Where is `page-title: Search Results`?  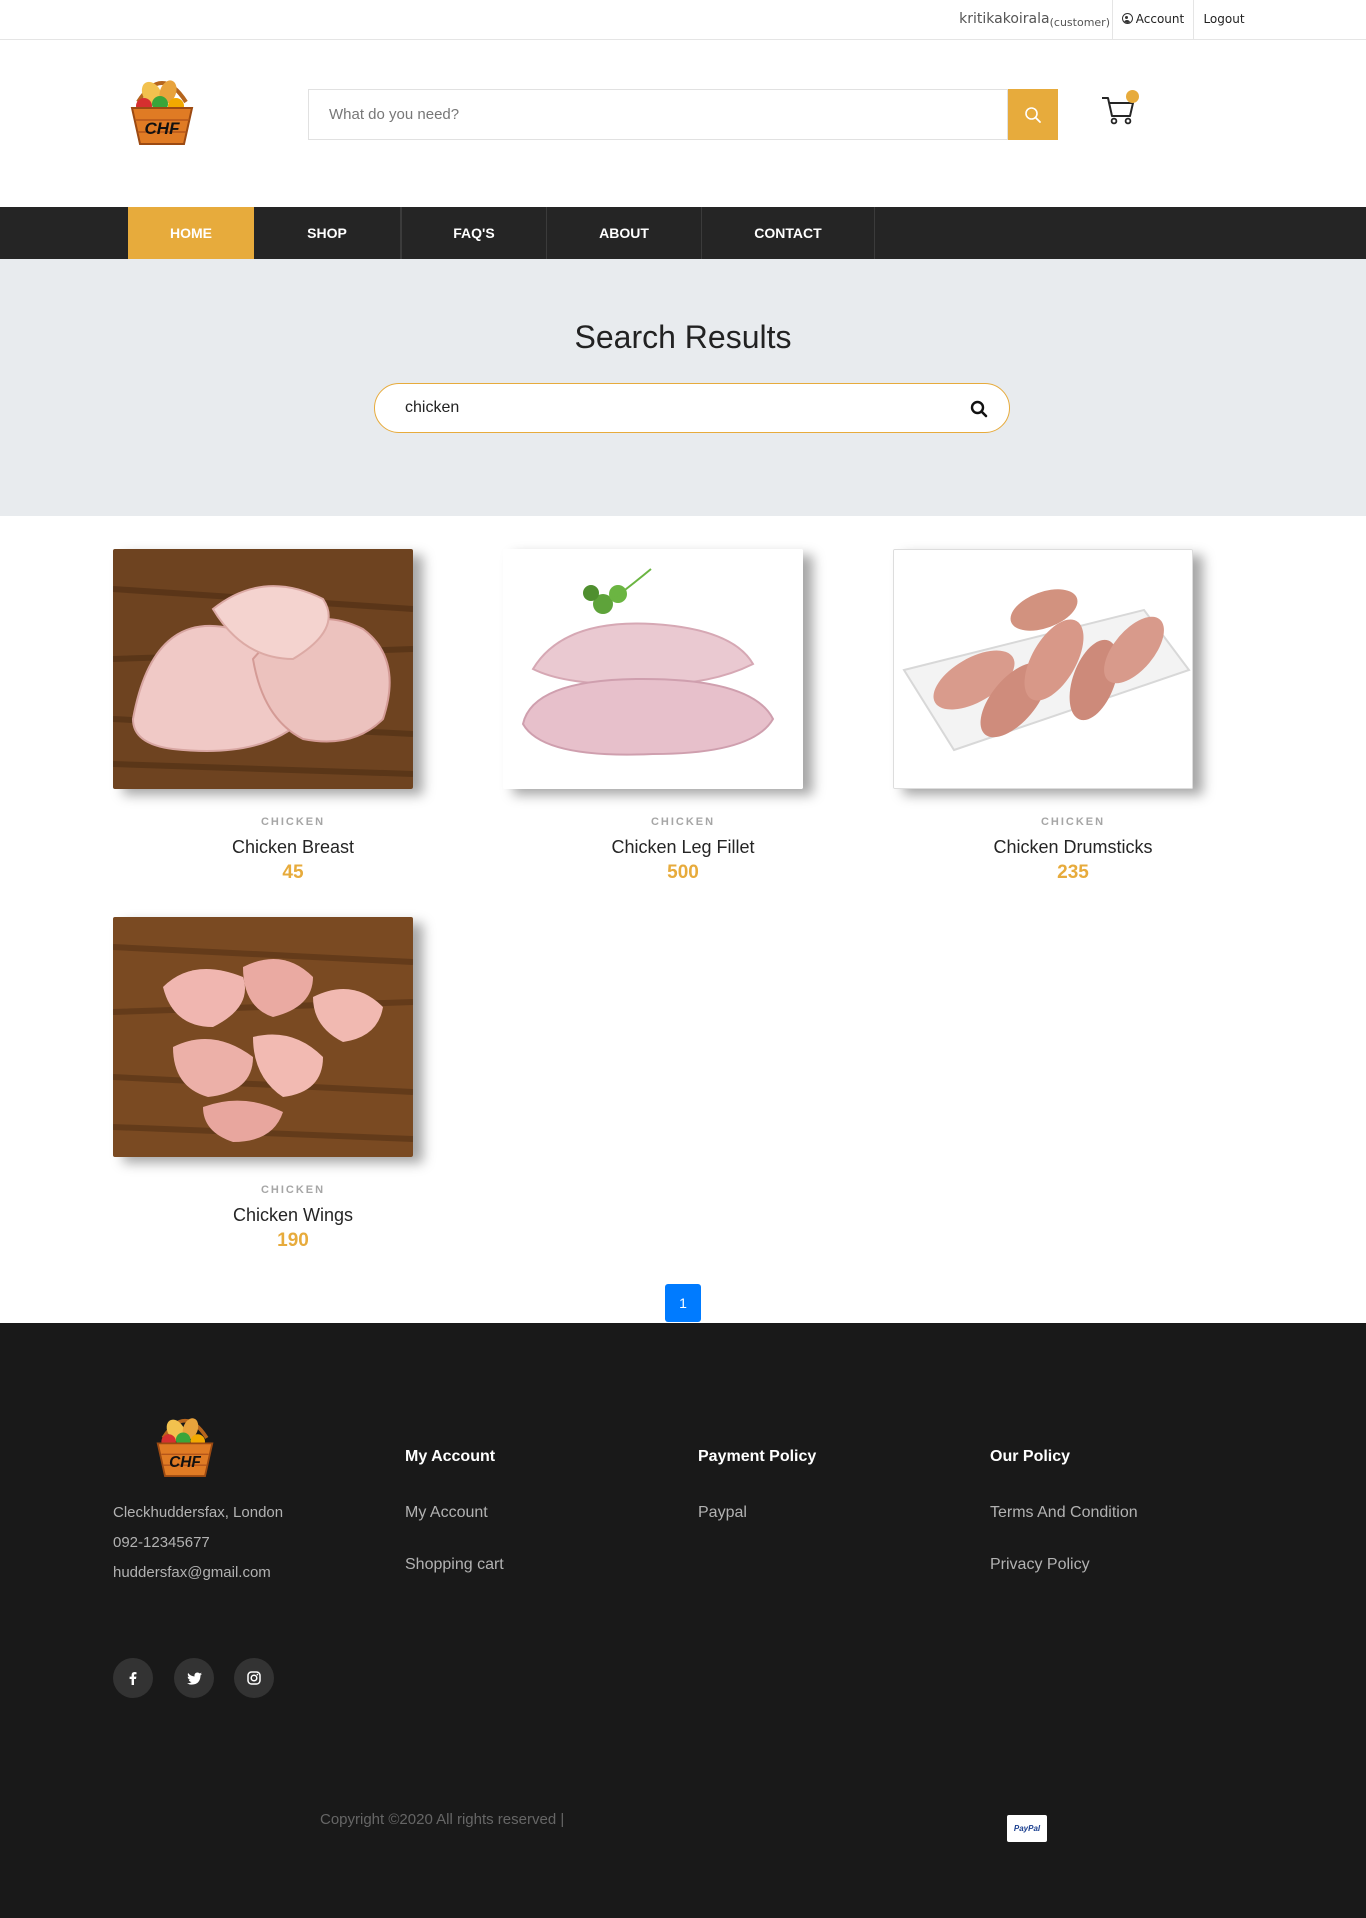
page-title: Search Results is located at coordinates (683, 337).